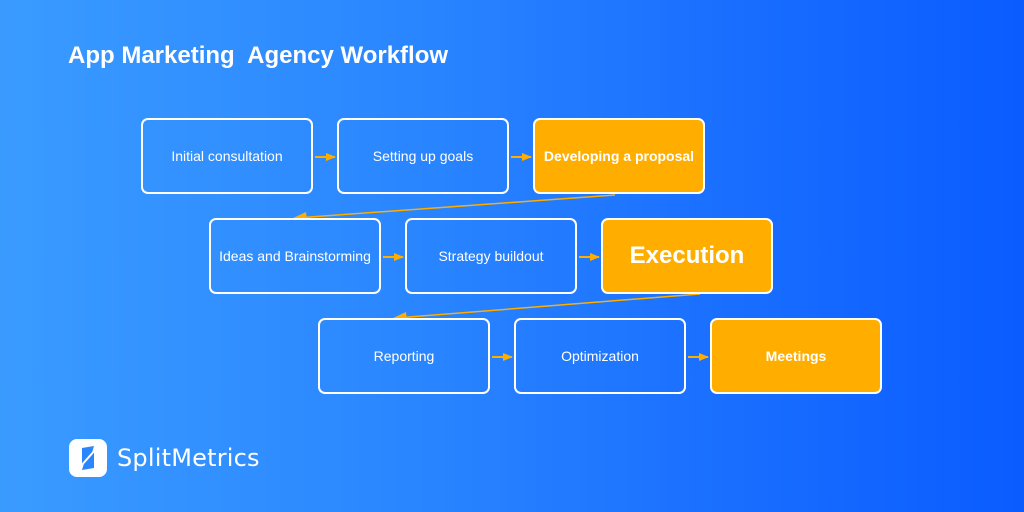 The height and width of the screenshot is (512, 1024). I want to click on step-label: Optimization, so click(600, 356).